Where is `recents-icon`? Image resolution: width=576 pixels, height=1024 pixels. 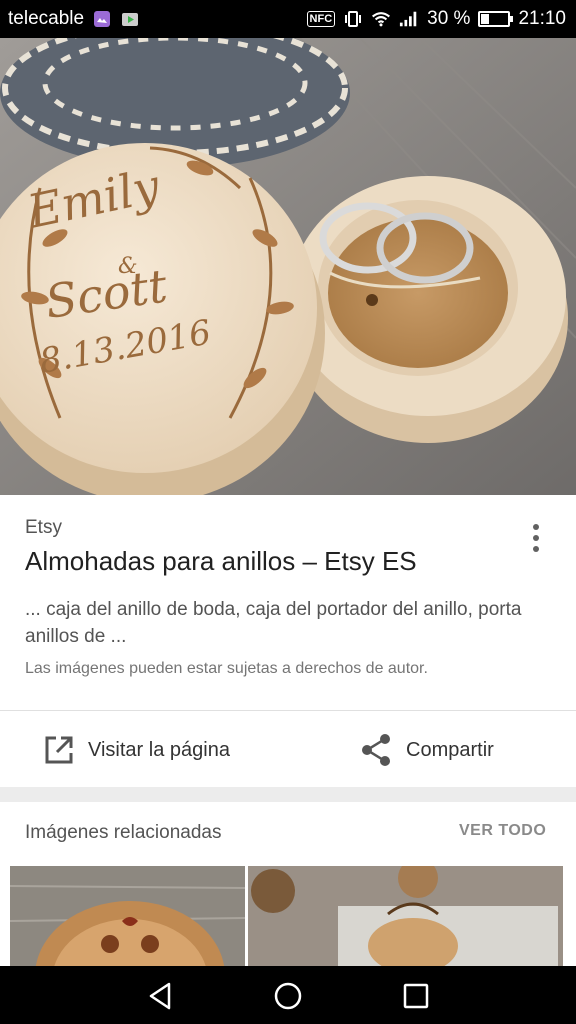
recents-icon is located at coordinates (416, 996).